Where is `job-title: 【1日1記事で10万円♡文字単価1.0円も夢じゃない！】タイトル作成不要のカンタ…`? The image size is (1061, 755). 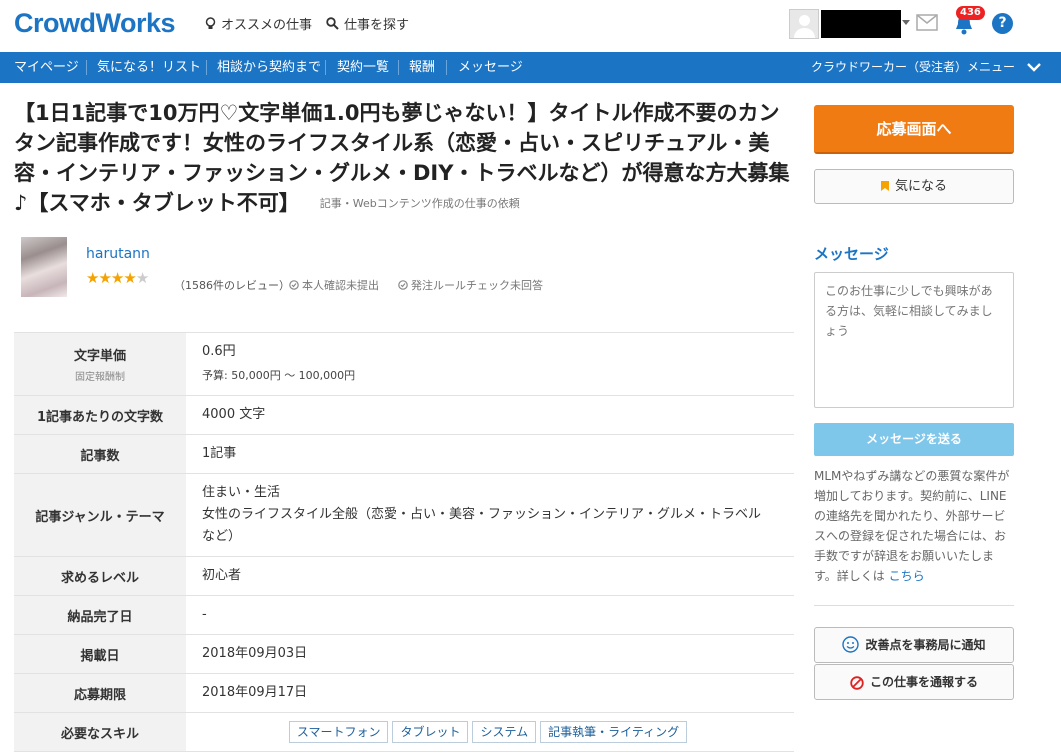
job-title: 【1日1記事で10万円♡文字単価1.0円も夢じゃない！】タイトル作成不要のカンタ… is located at coordinates (403, 158).